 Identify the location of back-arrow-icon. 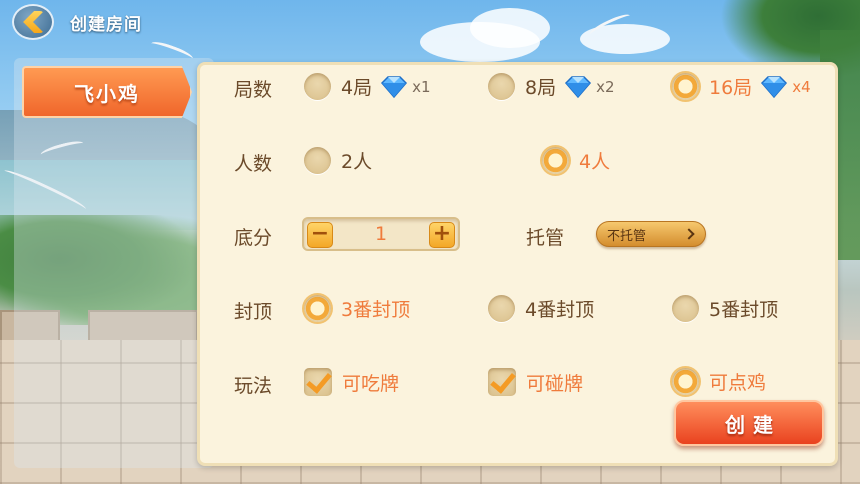
(33, 22).